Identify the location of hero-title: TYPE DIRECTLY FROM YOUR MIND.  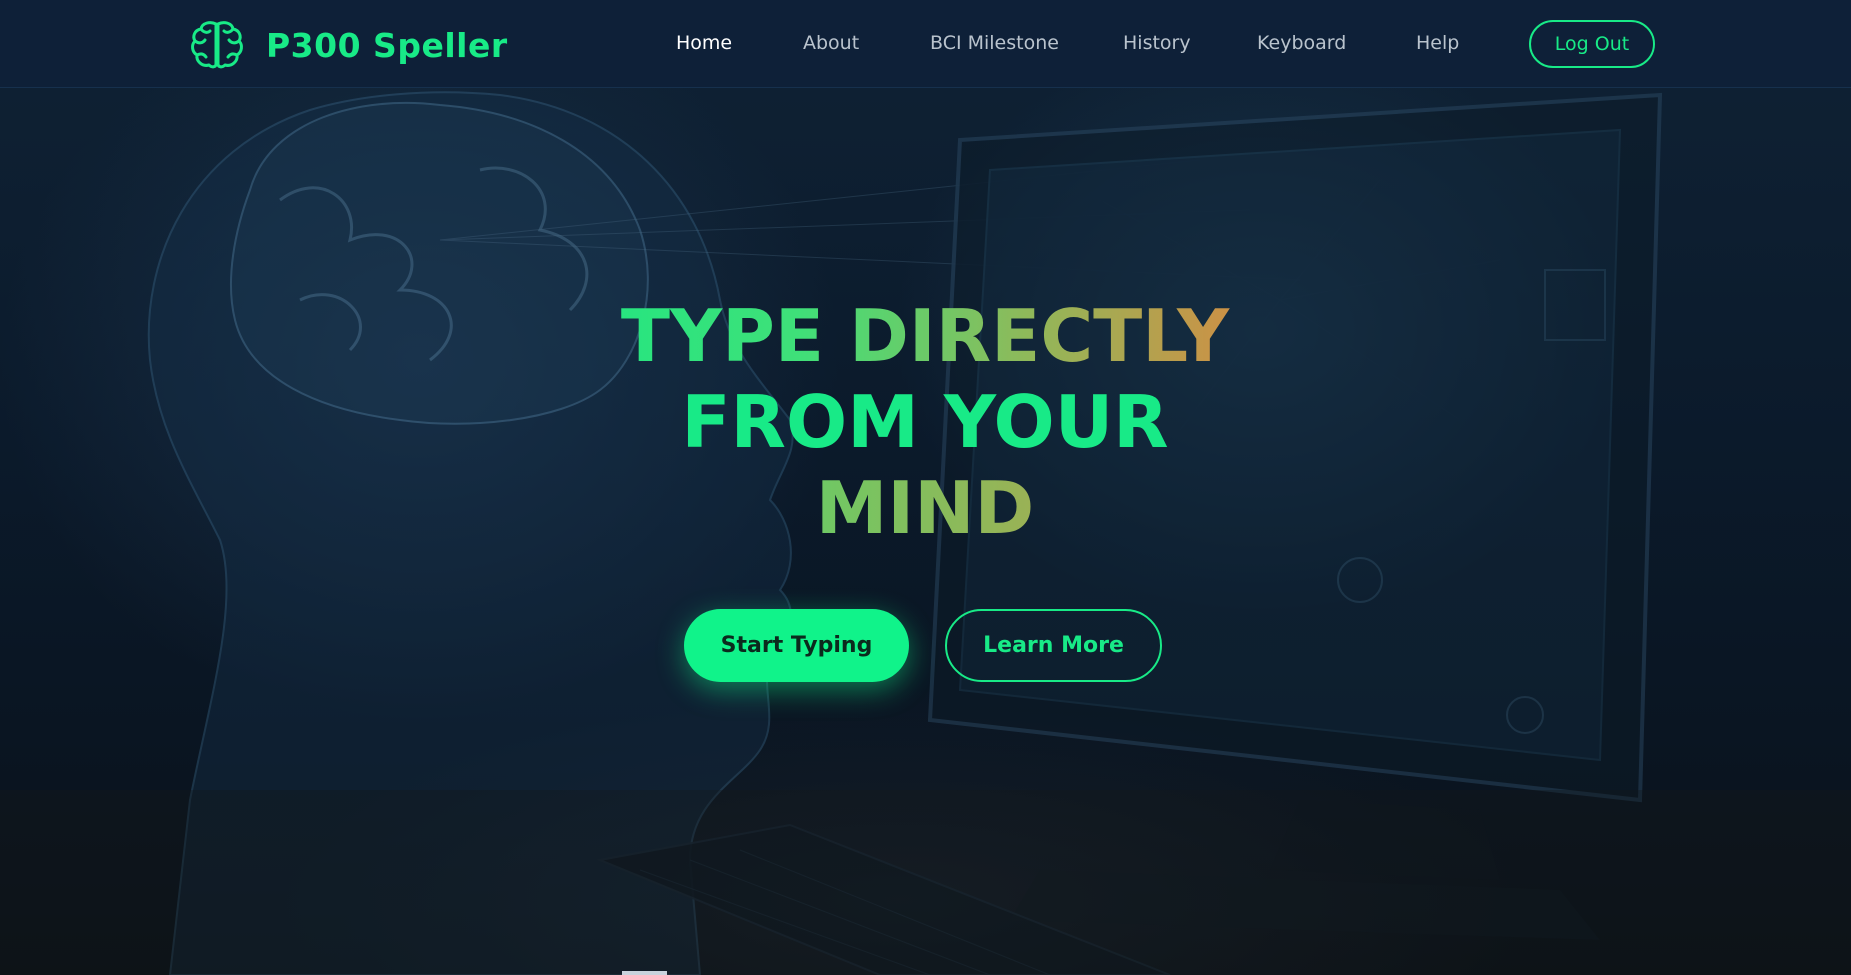
(925, 422).